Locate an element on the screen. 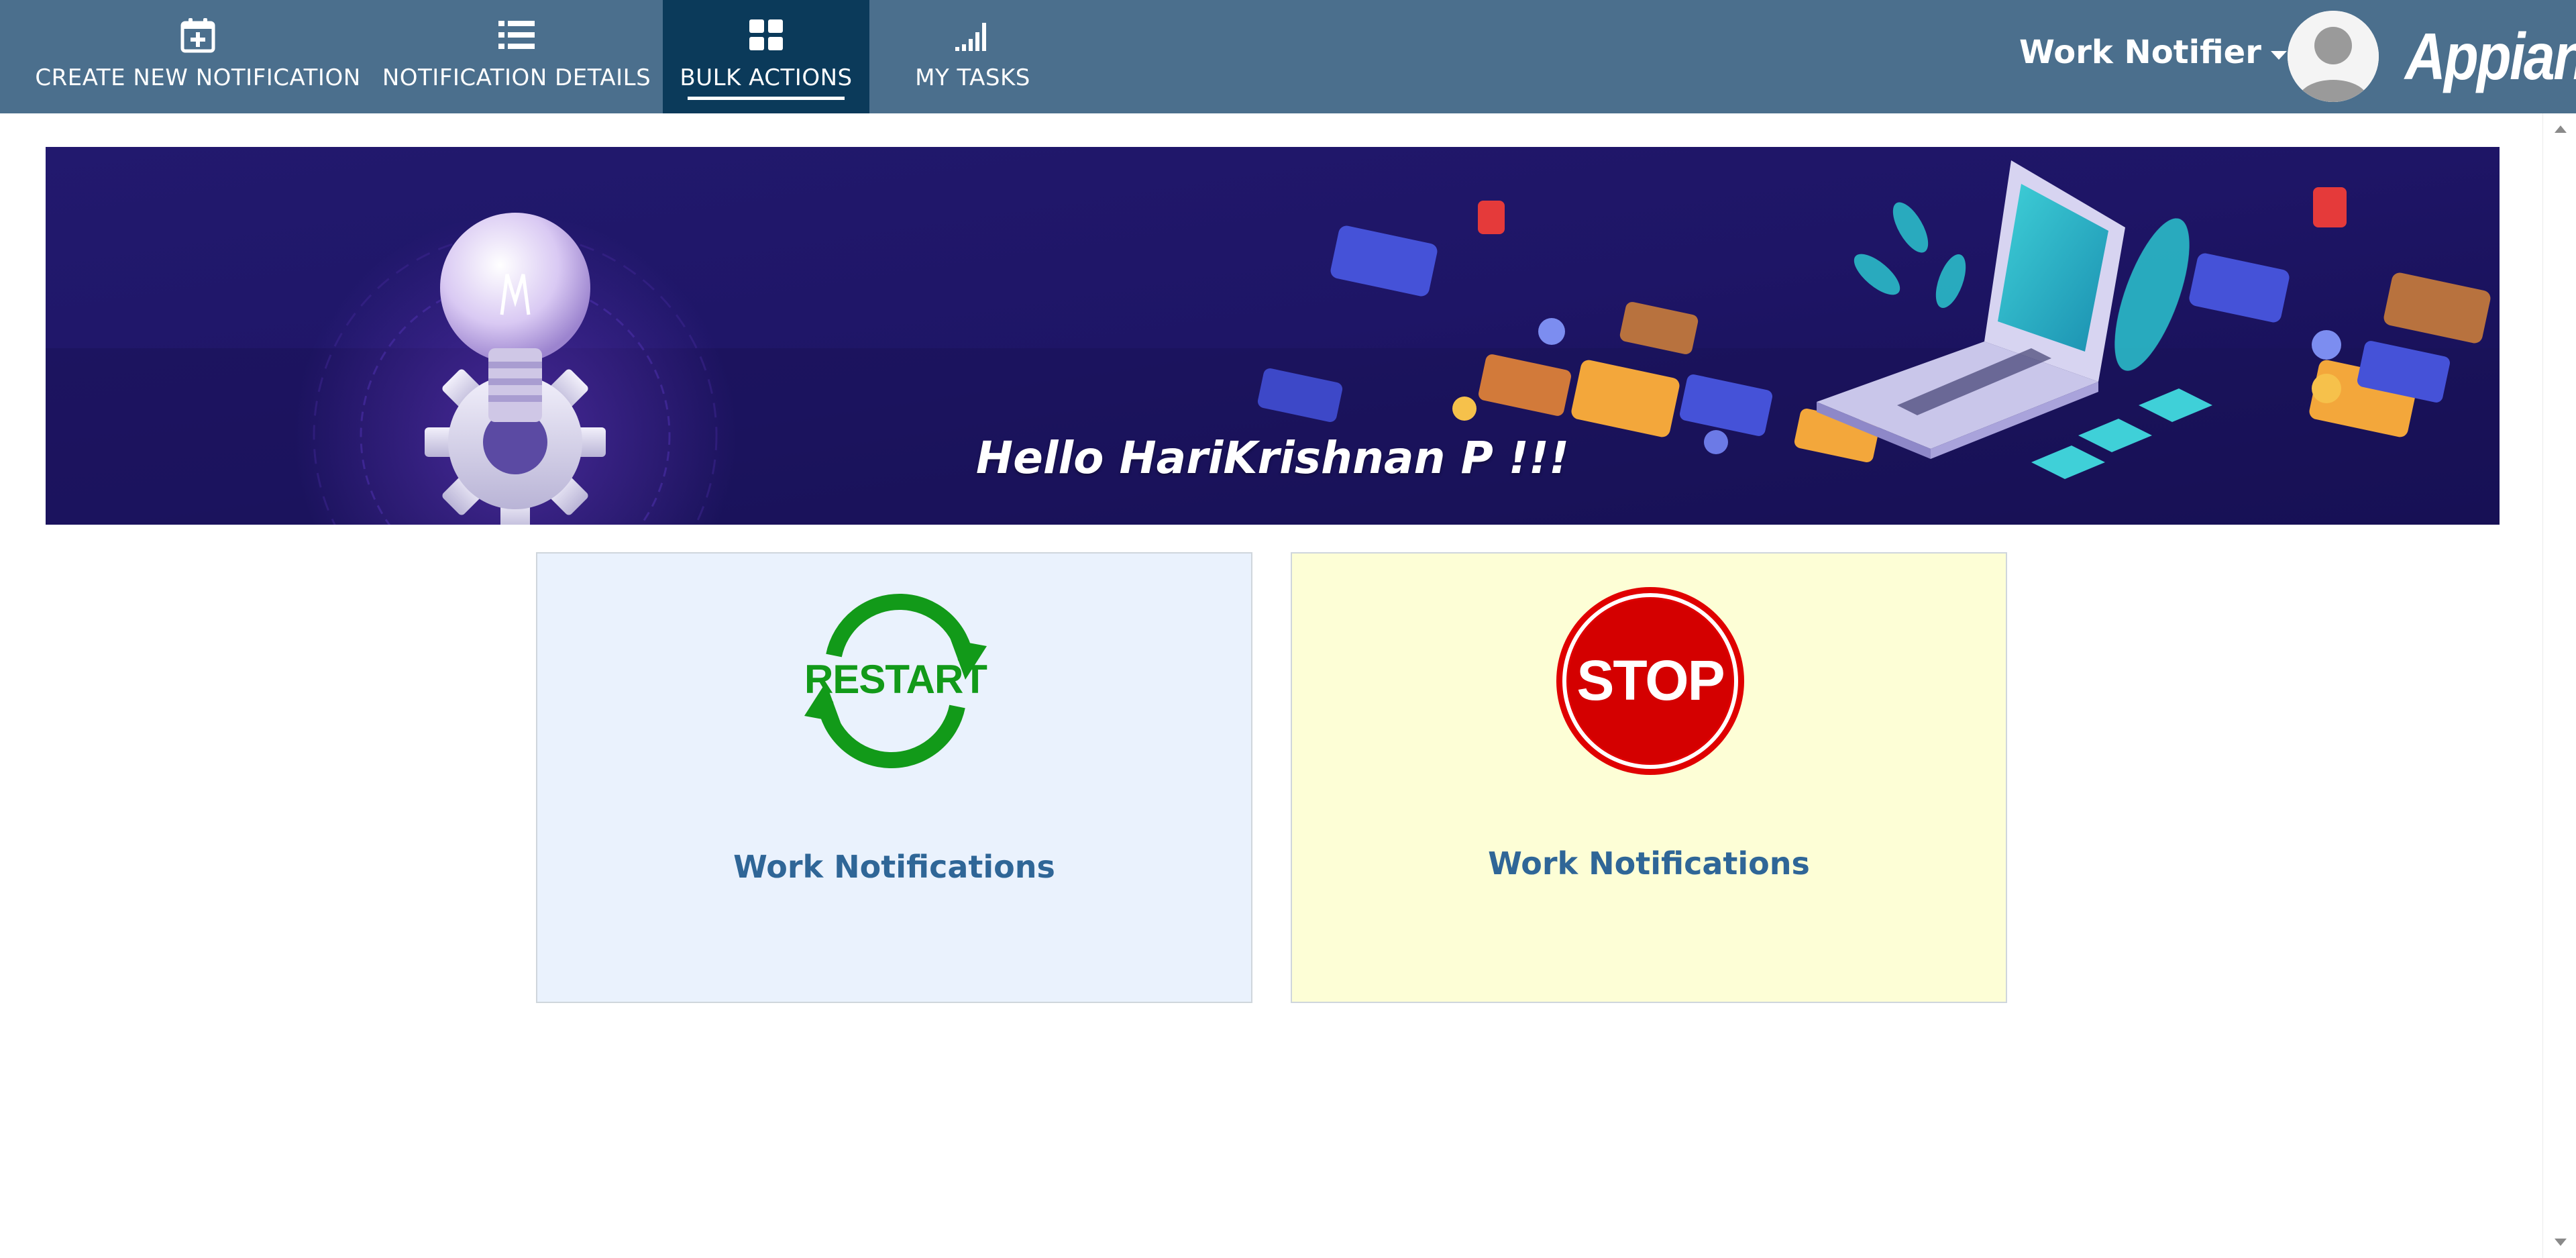  stop-notifications-card: STOP Work Notifications is located at coordinates (1649, 778).